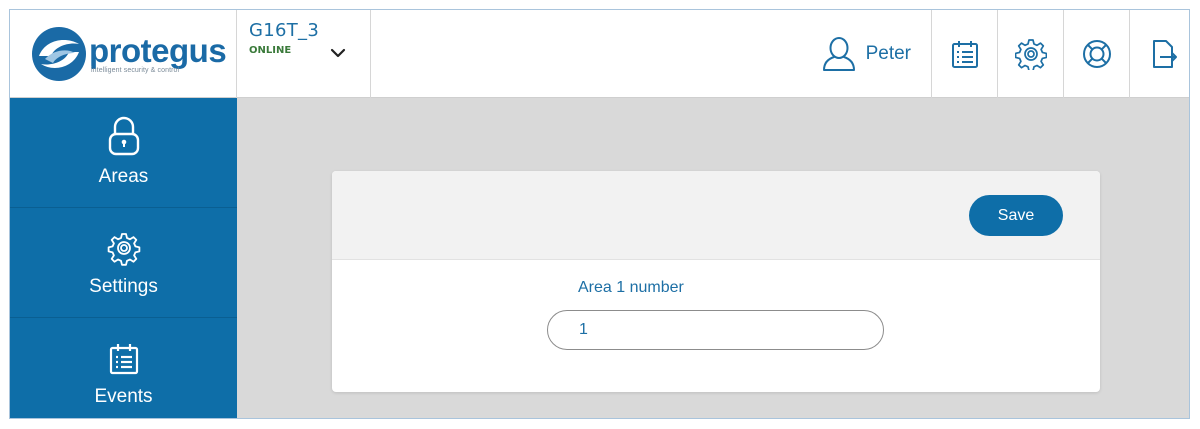 This screenshot has width=1200, height=429. What do you see at coordinates (135, 70) in the screenshot?
I see `brand-tagline: intelligent security & control` at bounding box center [135, 70].